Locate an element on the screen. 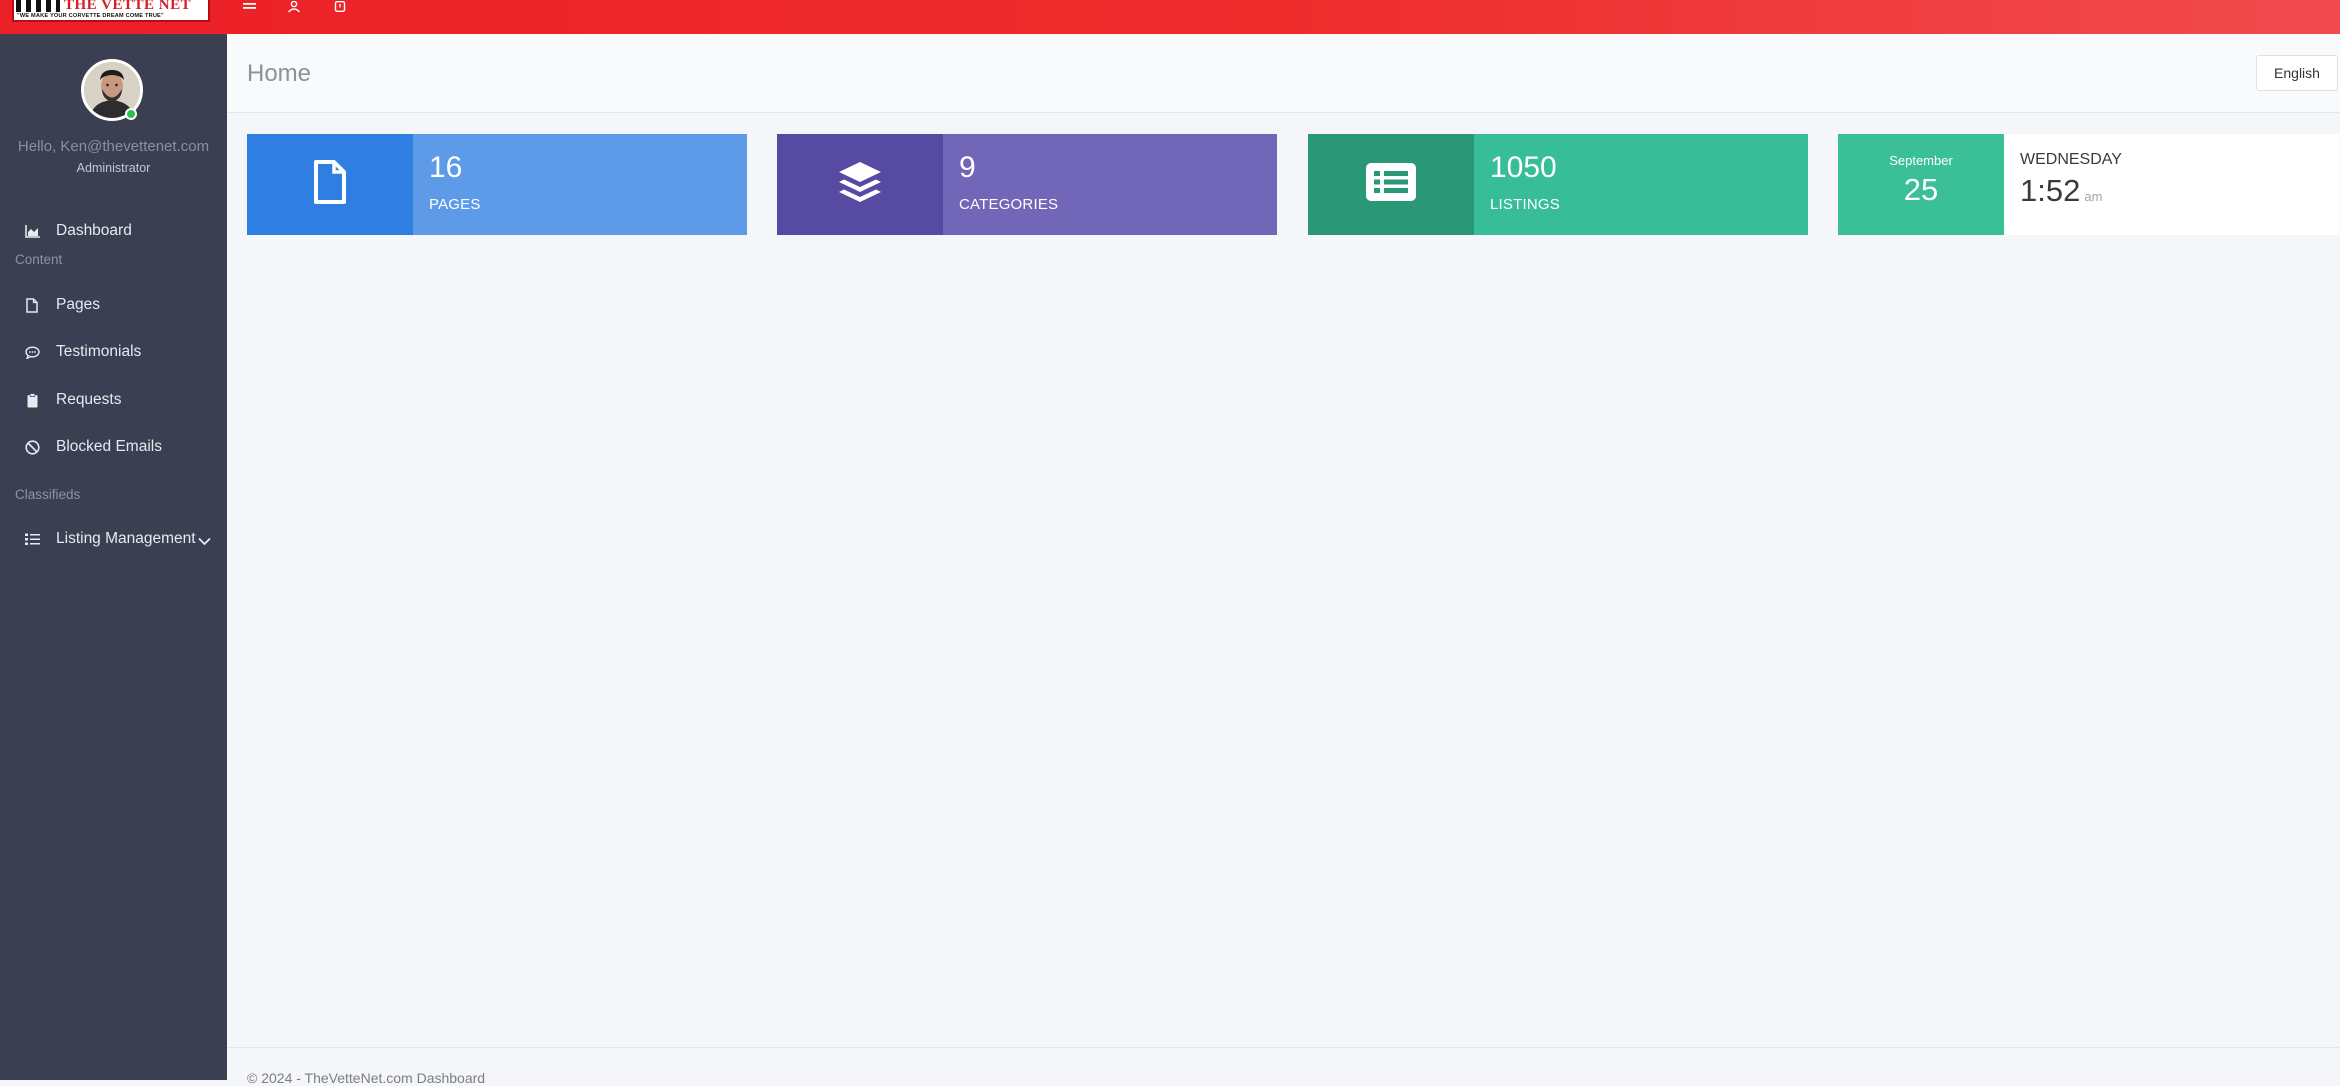 Image resolution: width=2340 pixels, height=1086 pixels. stat-label: LISTINGS is located at coordinates (1525, 204).